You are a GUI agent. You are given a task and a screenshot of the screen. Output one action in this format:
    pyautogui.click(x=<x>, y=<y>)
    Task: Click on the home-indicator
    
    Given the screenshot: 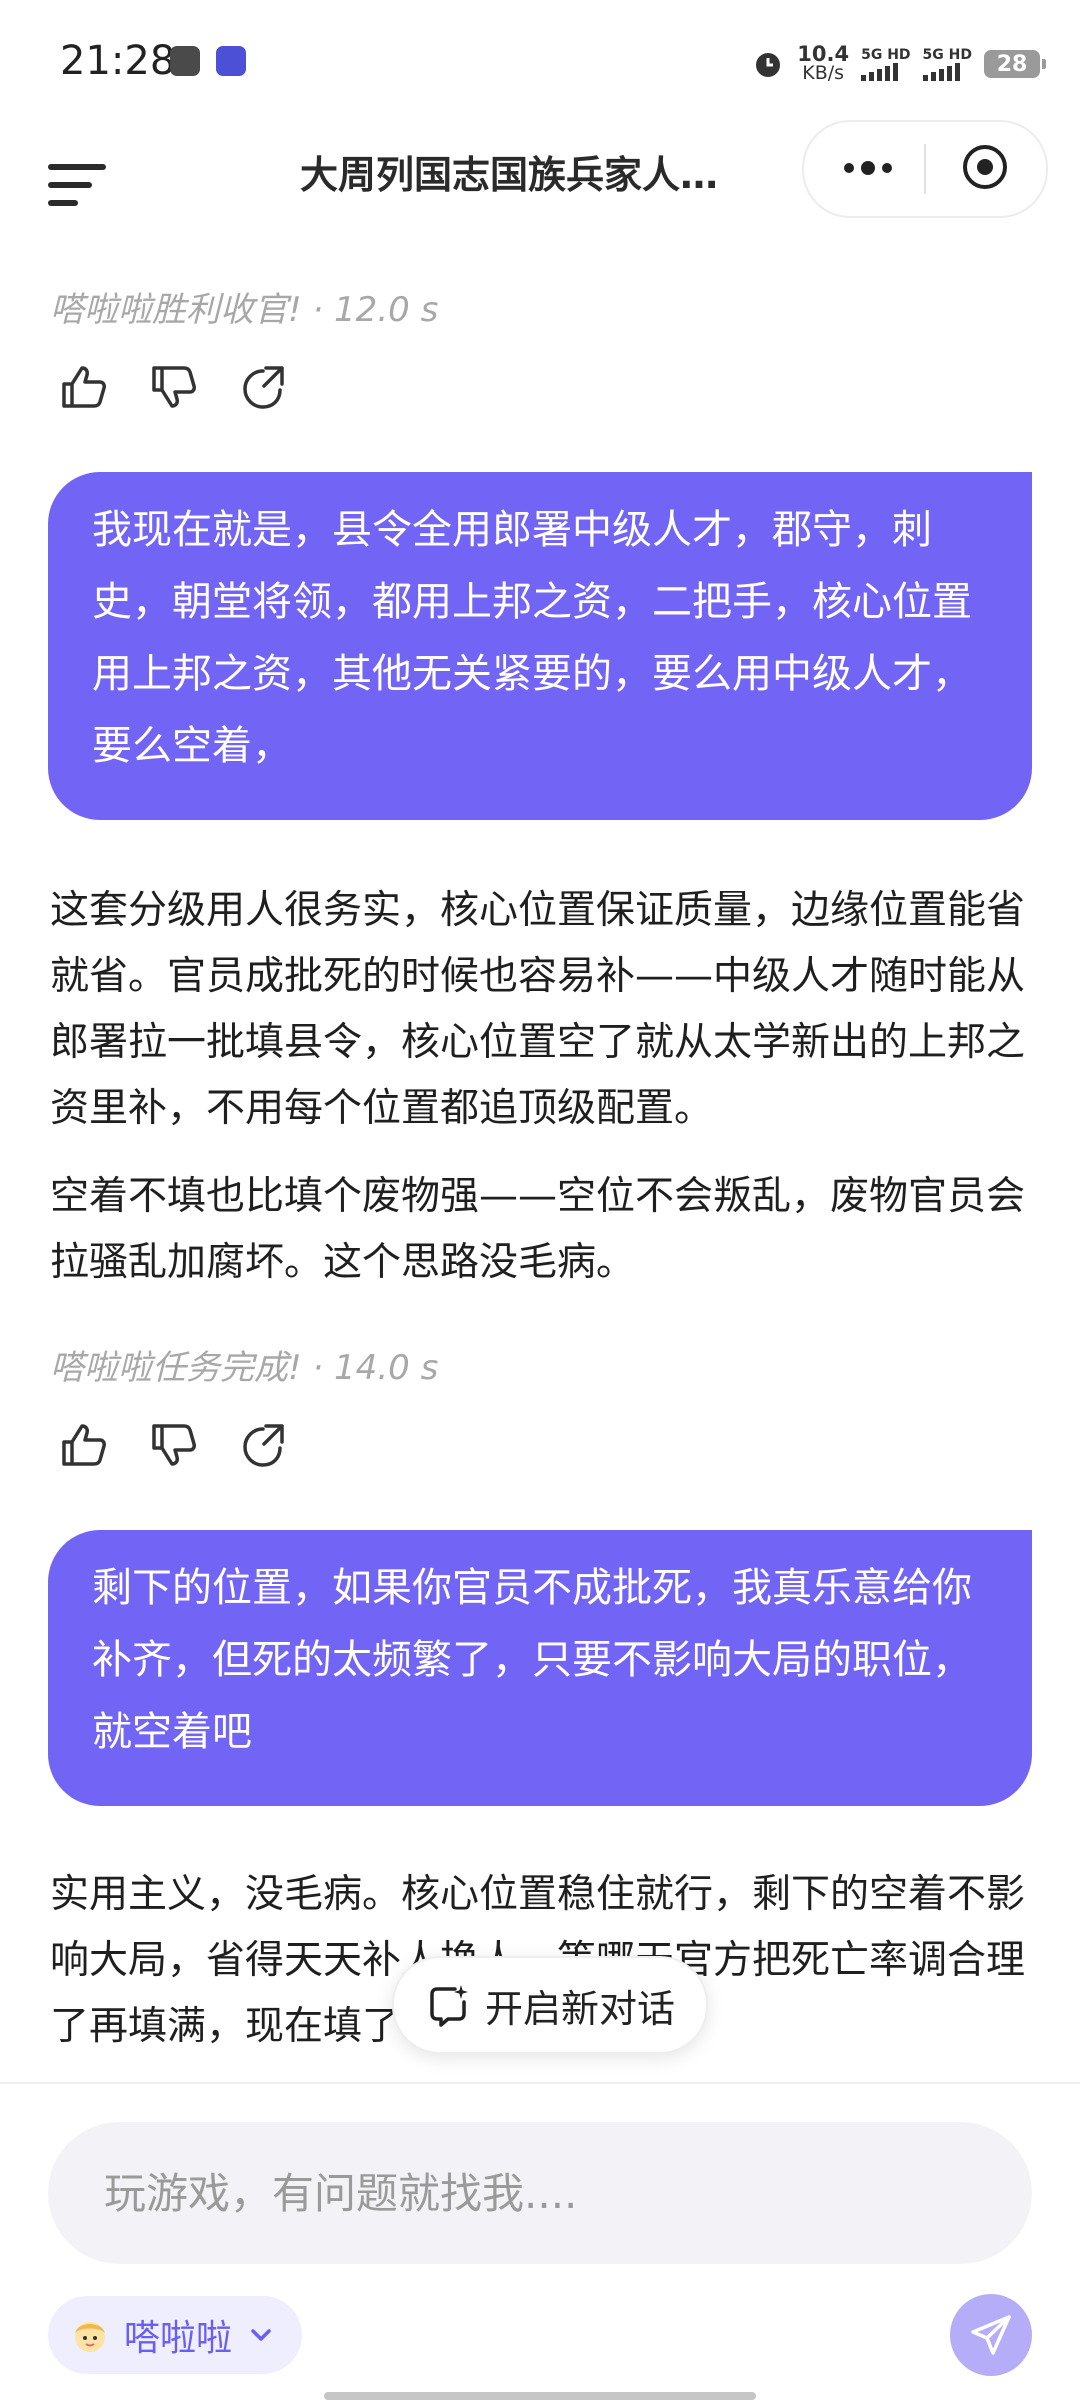 What is the action you would take?
    pyautogui.click(x=540, y=2396)
    